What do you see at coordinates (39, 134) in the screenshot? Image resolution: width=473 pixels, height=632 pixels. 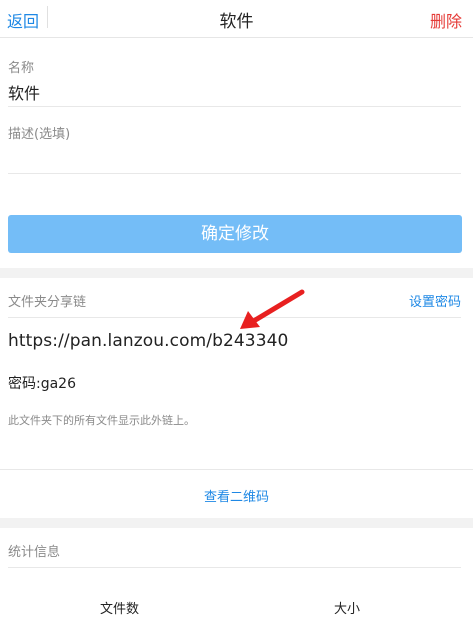 I see `description-label: 描述(选填)` at bounding box center [39, 134].